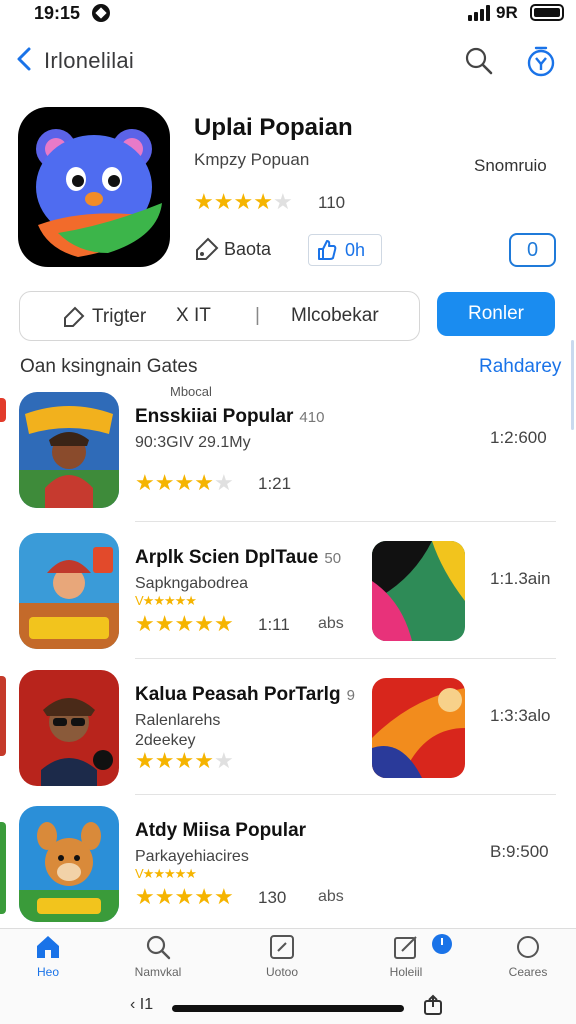 The height and width of the screenshot is (1024, 576). What do you see at coordinates (191, 391) in the screenshot?
I see `app-tag: Mbocal` at bounding box center [191, 391].